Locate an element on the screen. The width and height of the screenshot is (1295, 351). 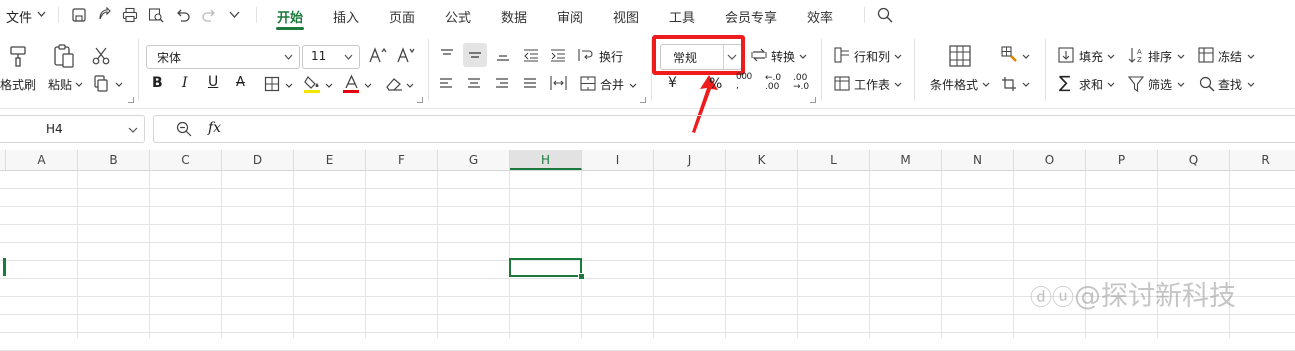
redo-icon is located at coordinates (209, 15).